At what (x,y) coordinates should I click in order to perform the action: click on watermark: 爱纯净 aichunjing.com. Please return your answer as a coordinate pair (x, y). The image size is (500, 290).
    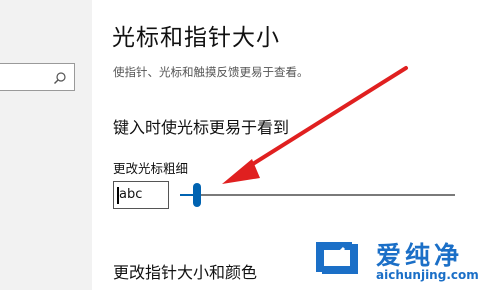
    Looking at the image, I should click on (403, 261).